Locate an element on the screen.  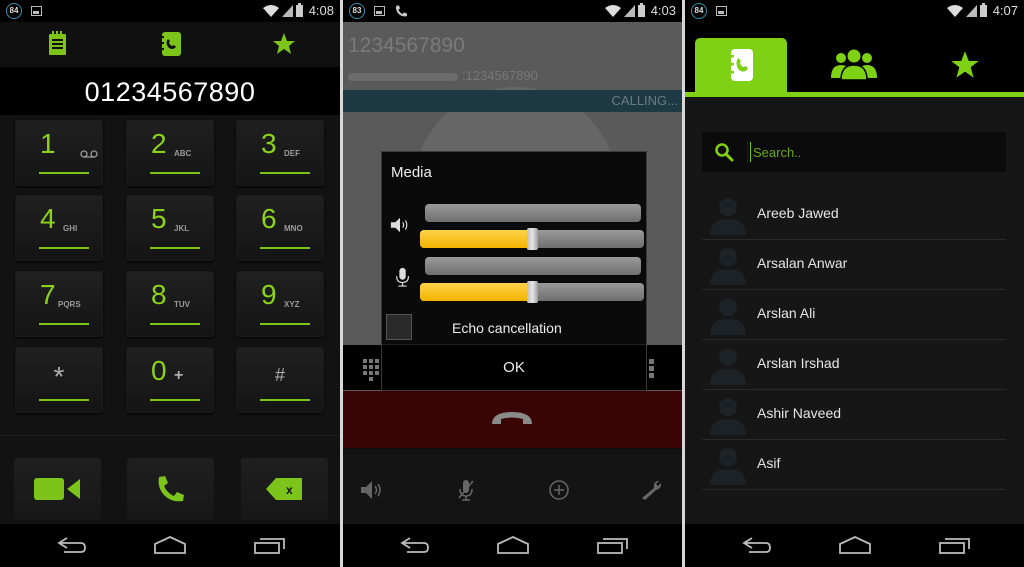
key-symbol: * is located at coordinates (59, 376).